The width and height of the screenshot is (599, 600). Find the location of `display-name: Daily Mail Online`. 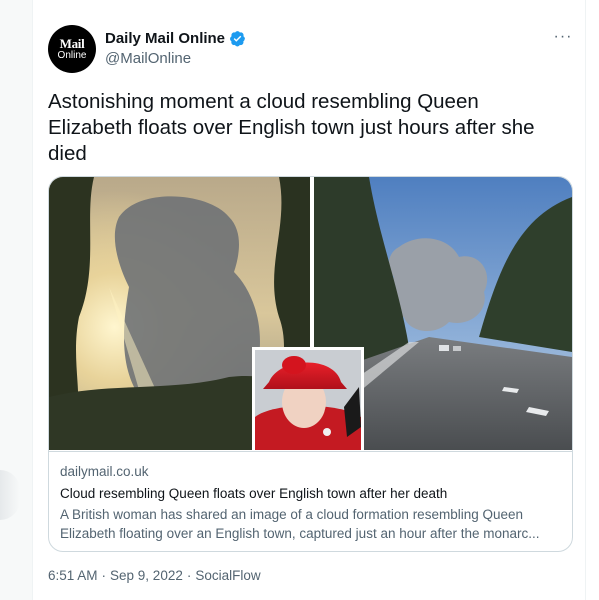

display-name: Daily Mail Online is located at coordinates (165, 38).